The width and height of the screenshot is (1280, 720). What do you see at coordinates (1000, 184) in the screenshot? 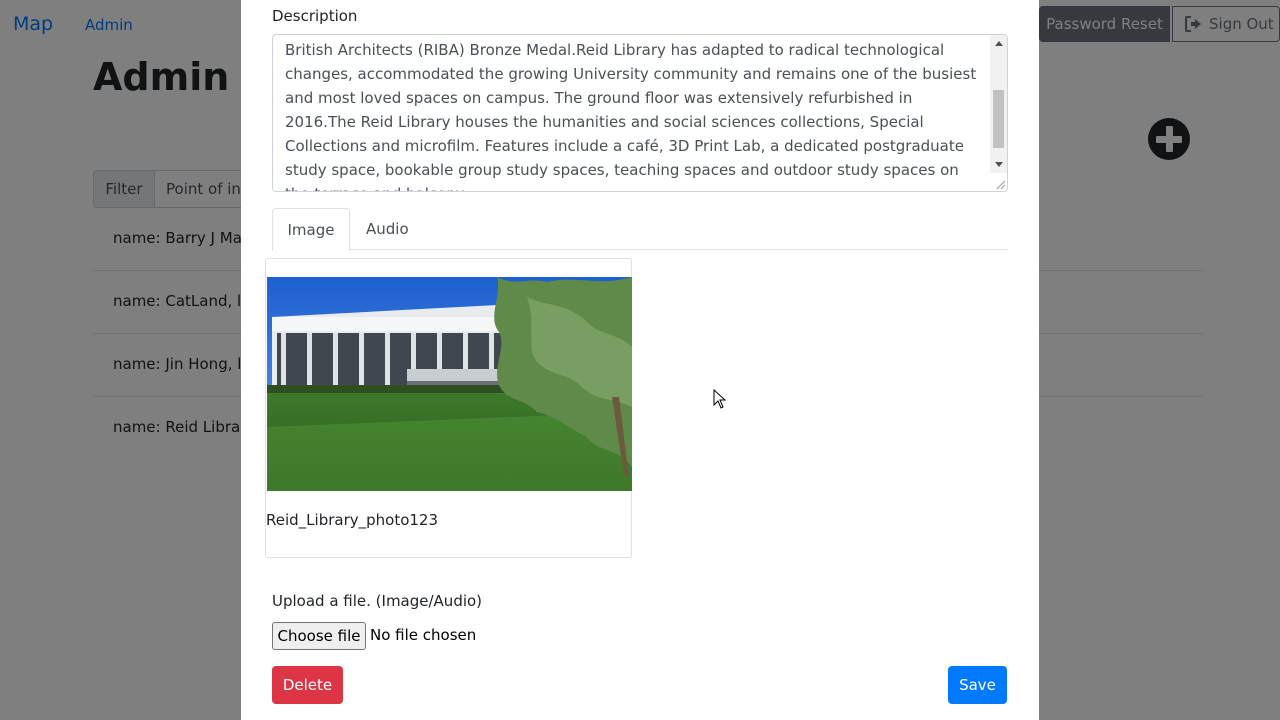
I see `resize-grip-icon` at bounding box center [1000, 184].